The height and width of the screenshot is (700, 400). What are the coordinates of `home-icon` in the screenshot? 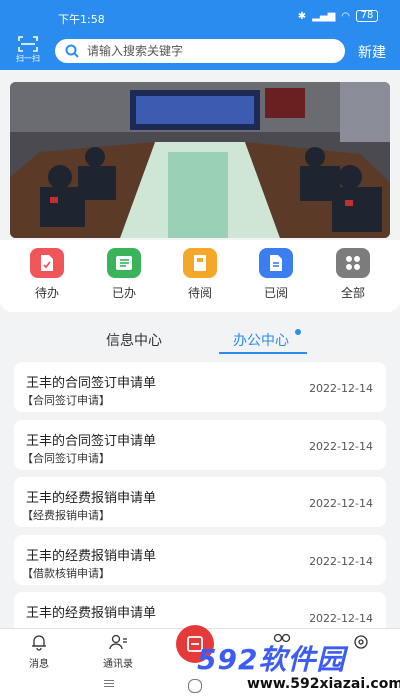 It's located at (195, 686).